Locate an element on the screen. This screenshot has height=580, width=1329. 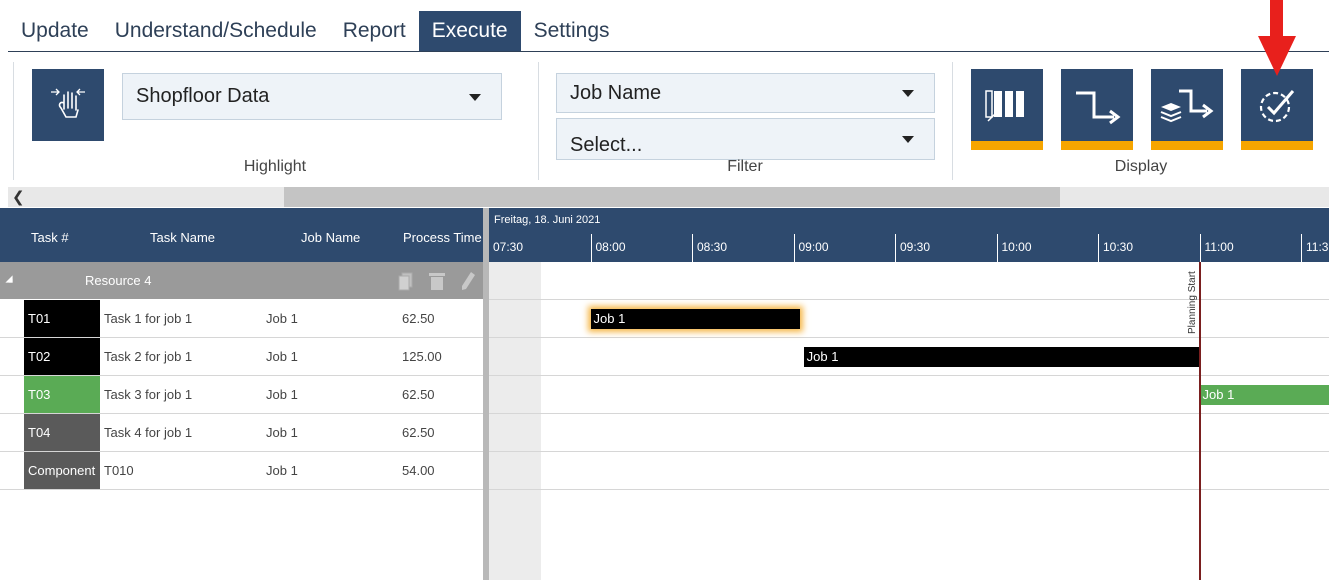
column-header-task-number: Task # is located at coordinates (50, 237).